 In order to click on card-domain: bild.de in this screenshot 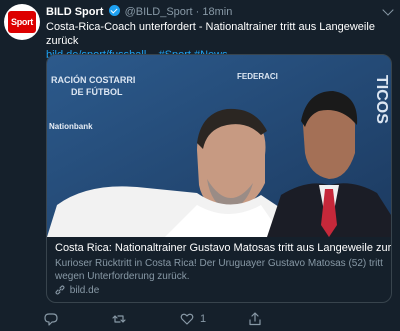, I will do `click(220, 291)`.